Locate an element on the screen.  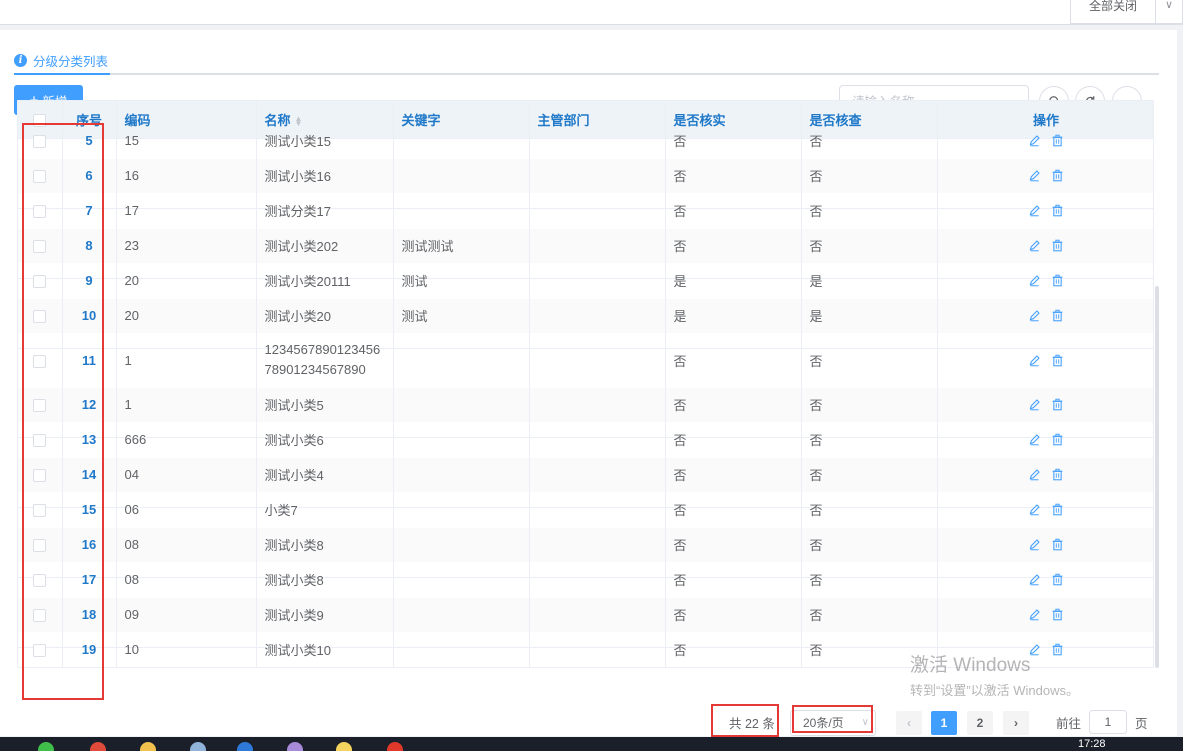
chevron-down-icon: ∨ is located at coordinates (1169, 12).